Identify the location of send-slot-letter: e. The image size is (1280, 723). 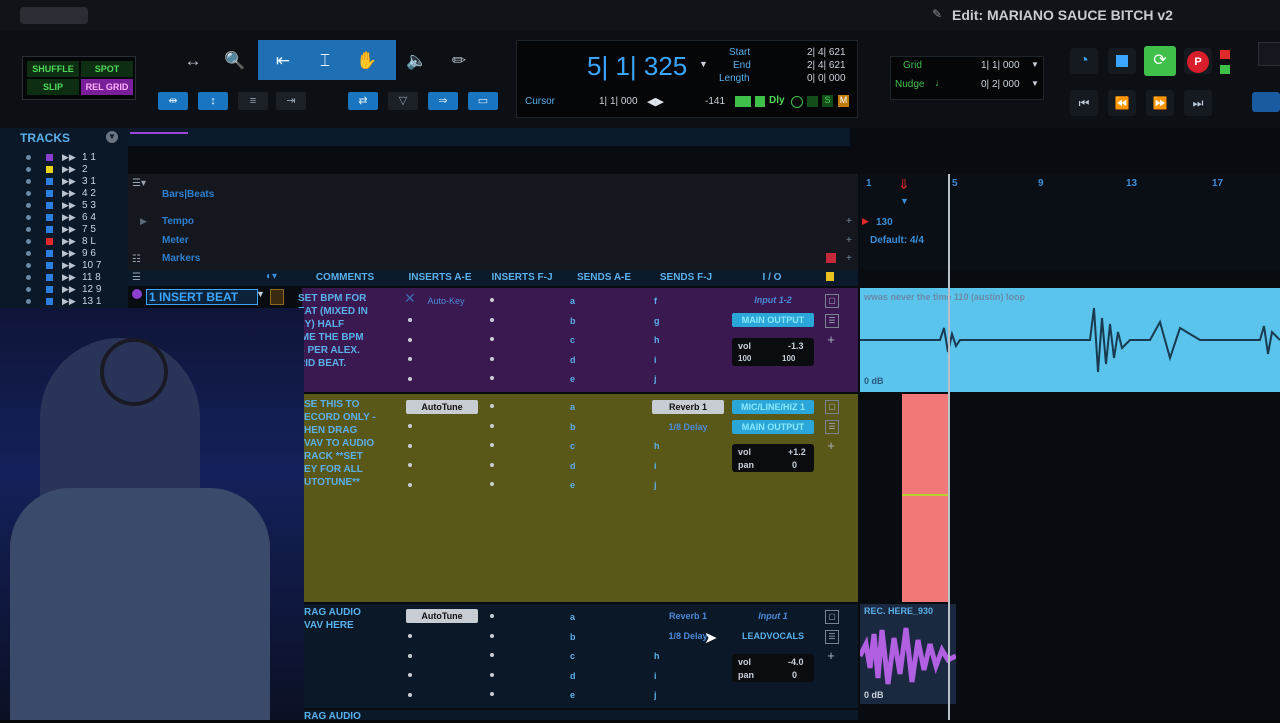
(572, 695).